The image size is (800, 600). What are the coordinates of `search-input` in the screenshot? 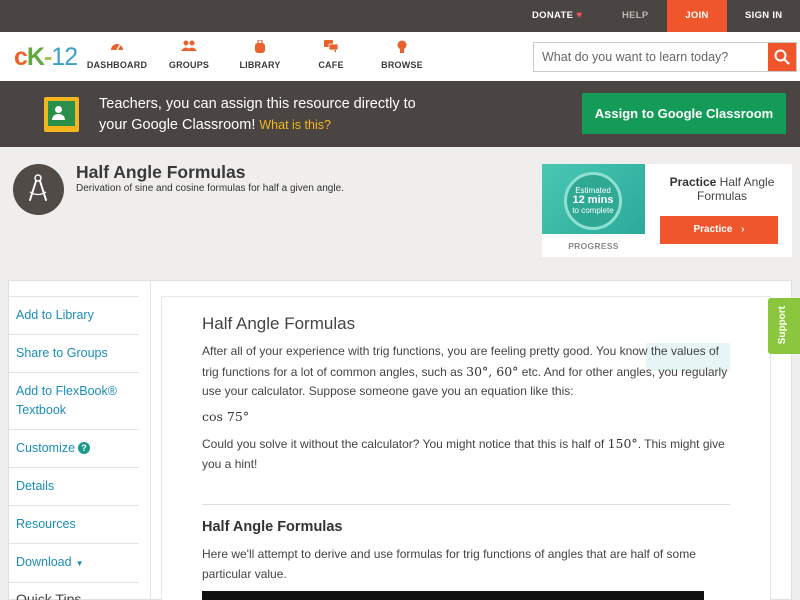 It's located at (649, 57).